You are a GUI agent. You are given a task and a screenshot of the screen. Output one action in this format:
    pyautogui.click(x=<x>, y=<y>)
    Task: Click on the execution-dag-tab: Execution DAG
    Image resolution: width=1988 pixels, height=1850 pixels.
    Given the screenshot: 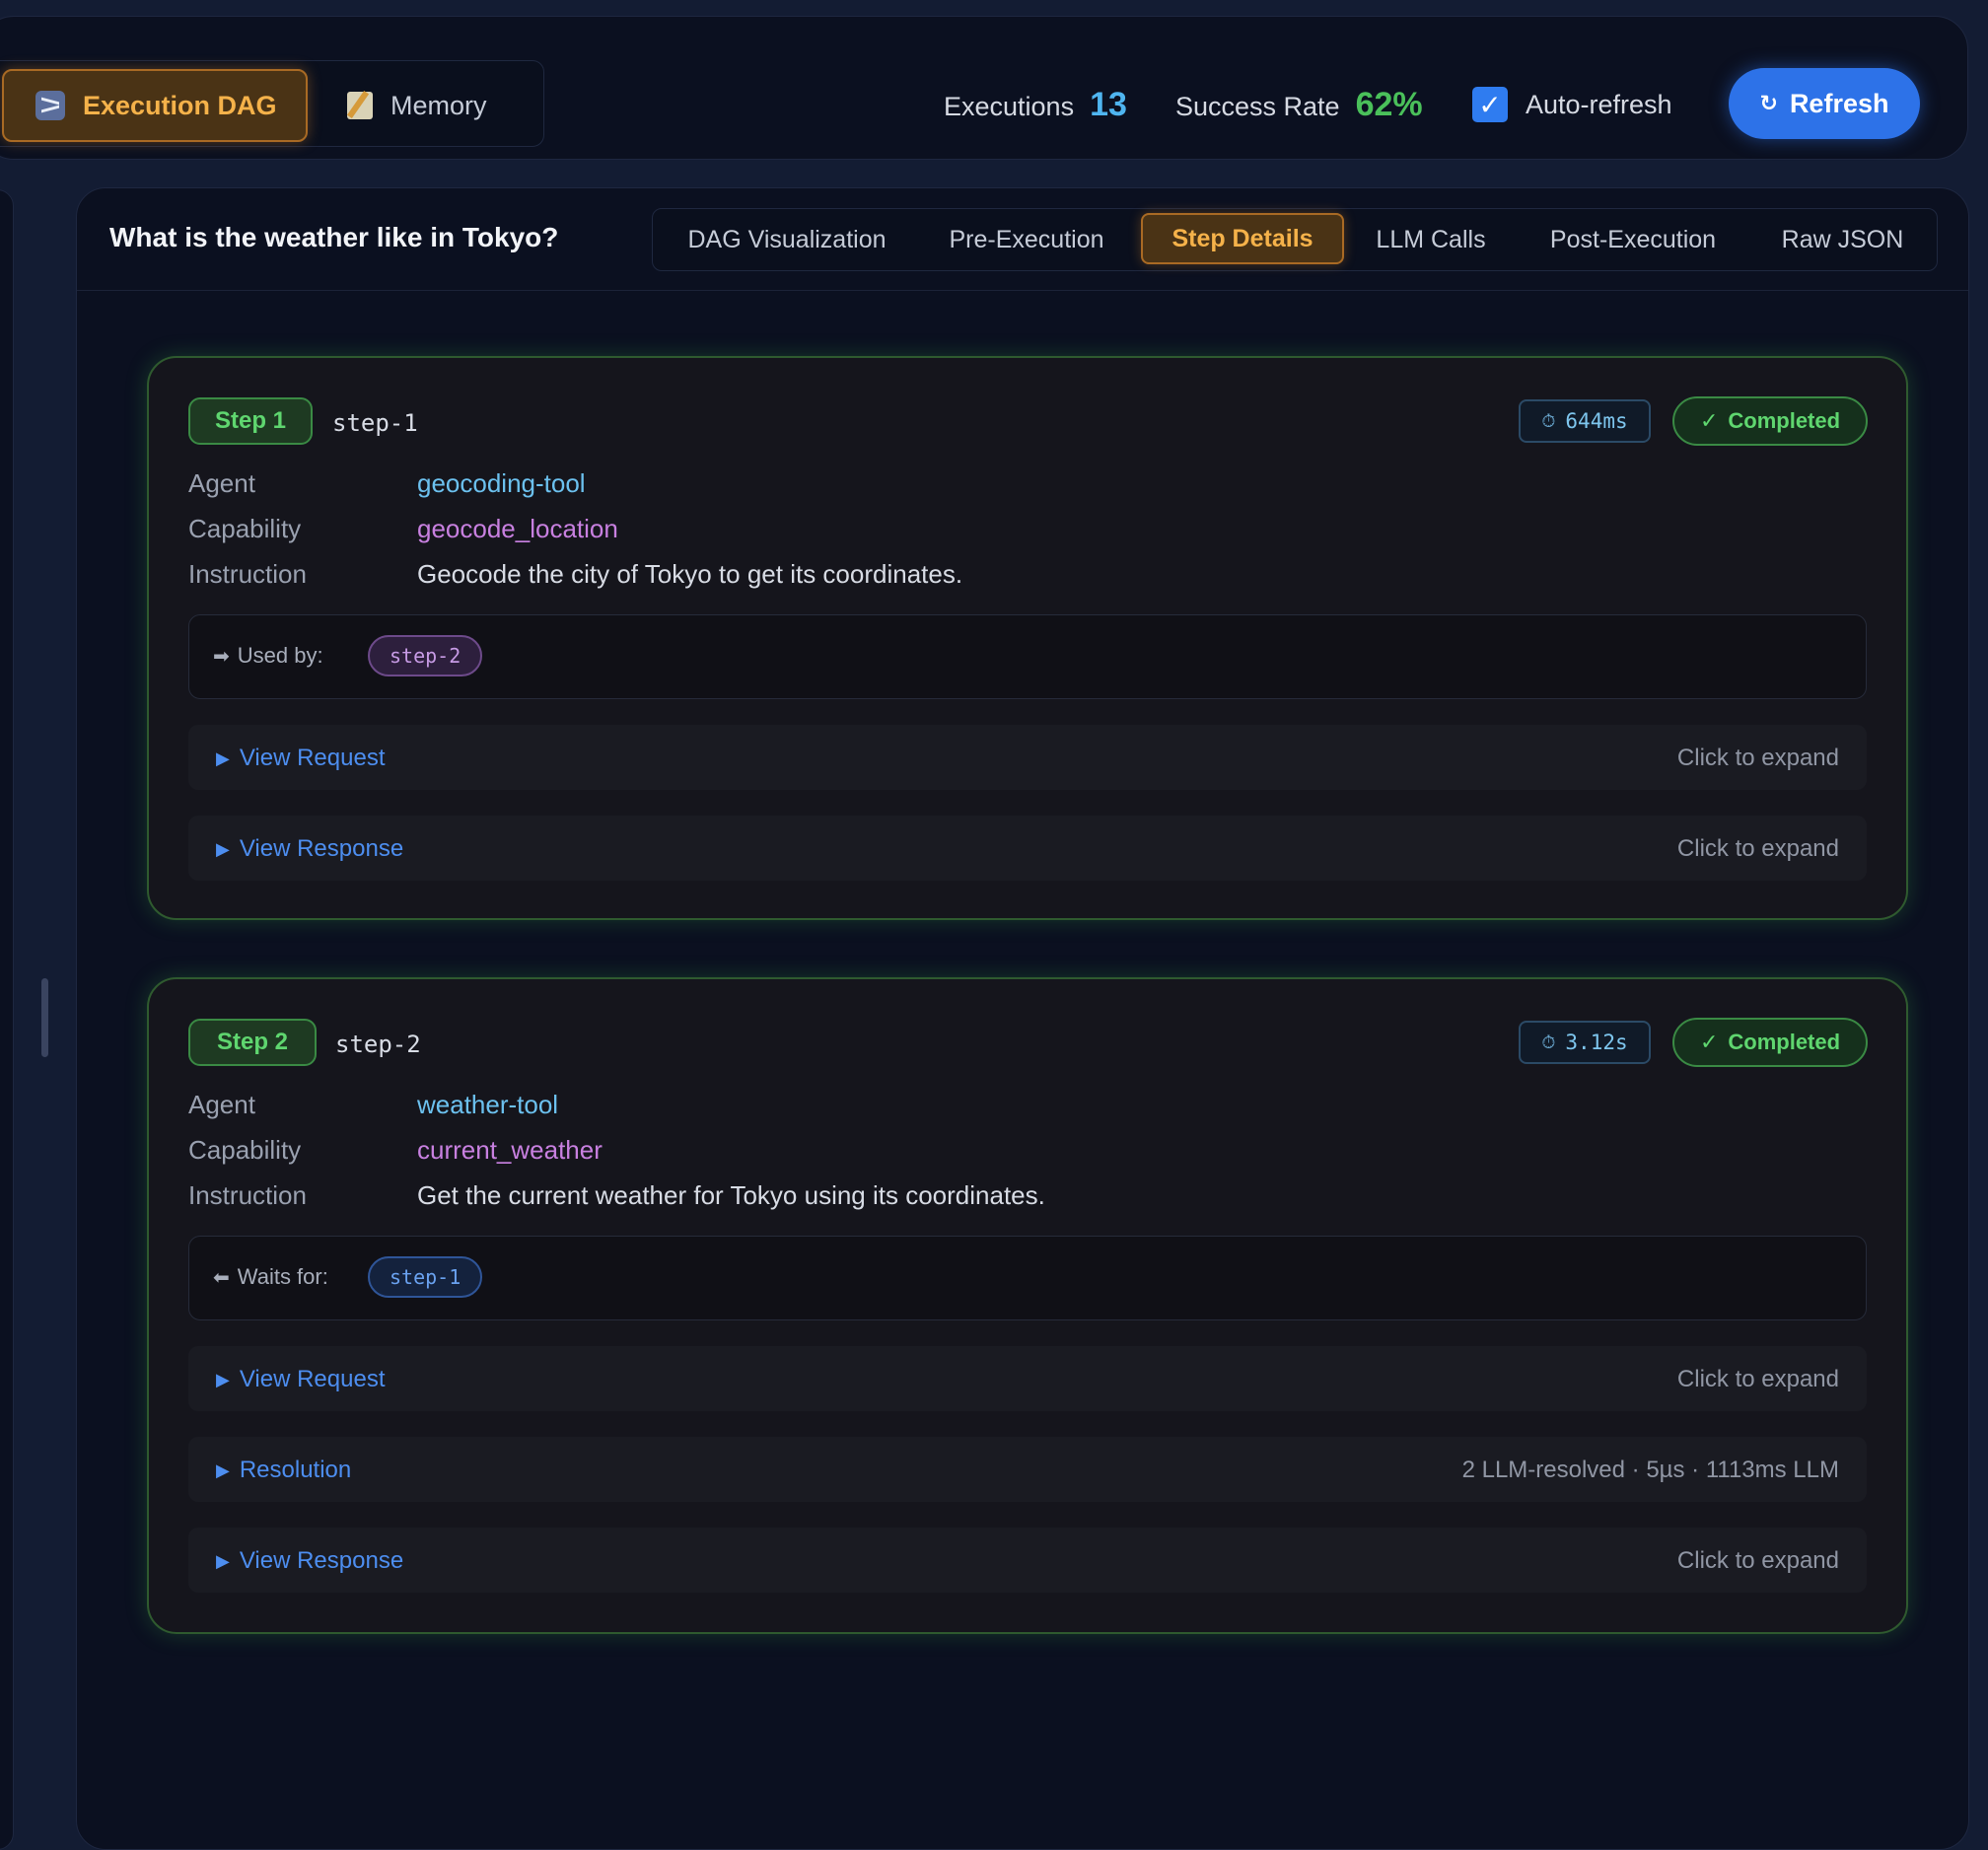 What is the action you would take?
    pyautogui.click(x=155, y=106)
    